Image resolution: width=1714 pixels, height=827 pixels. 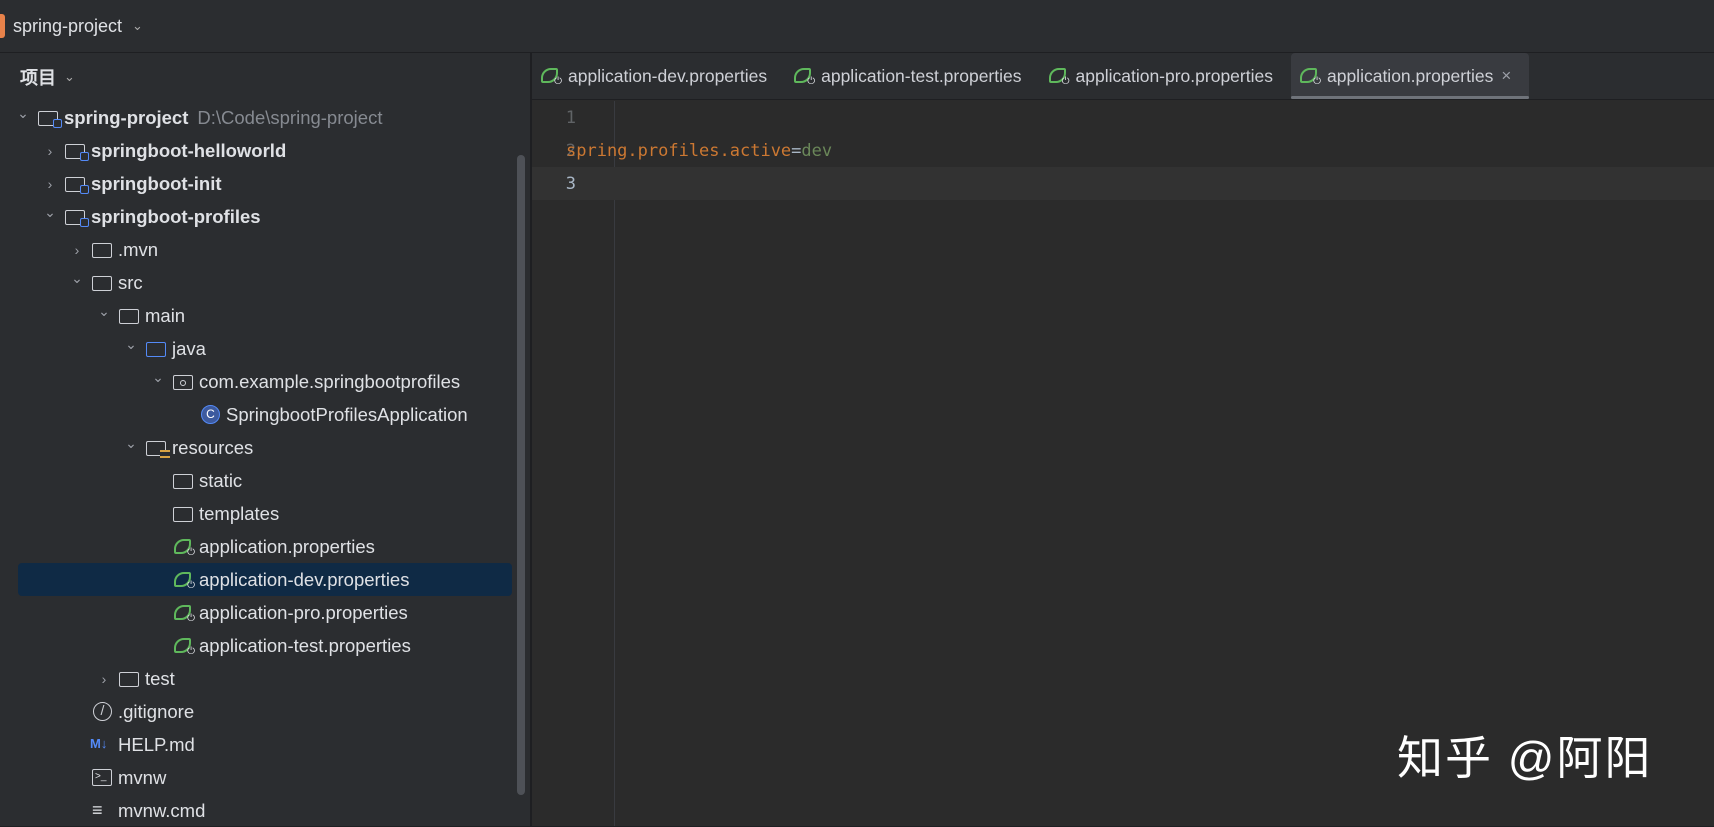 I want to click on tree-item: application-dev.properties, so click(x=265, y=579).